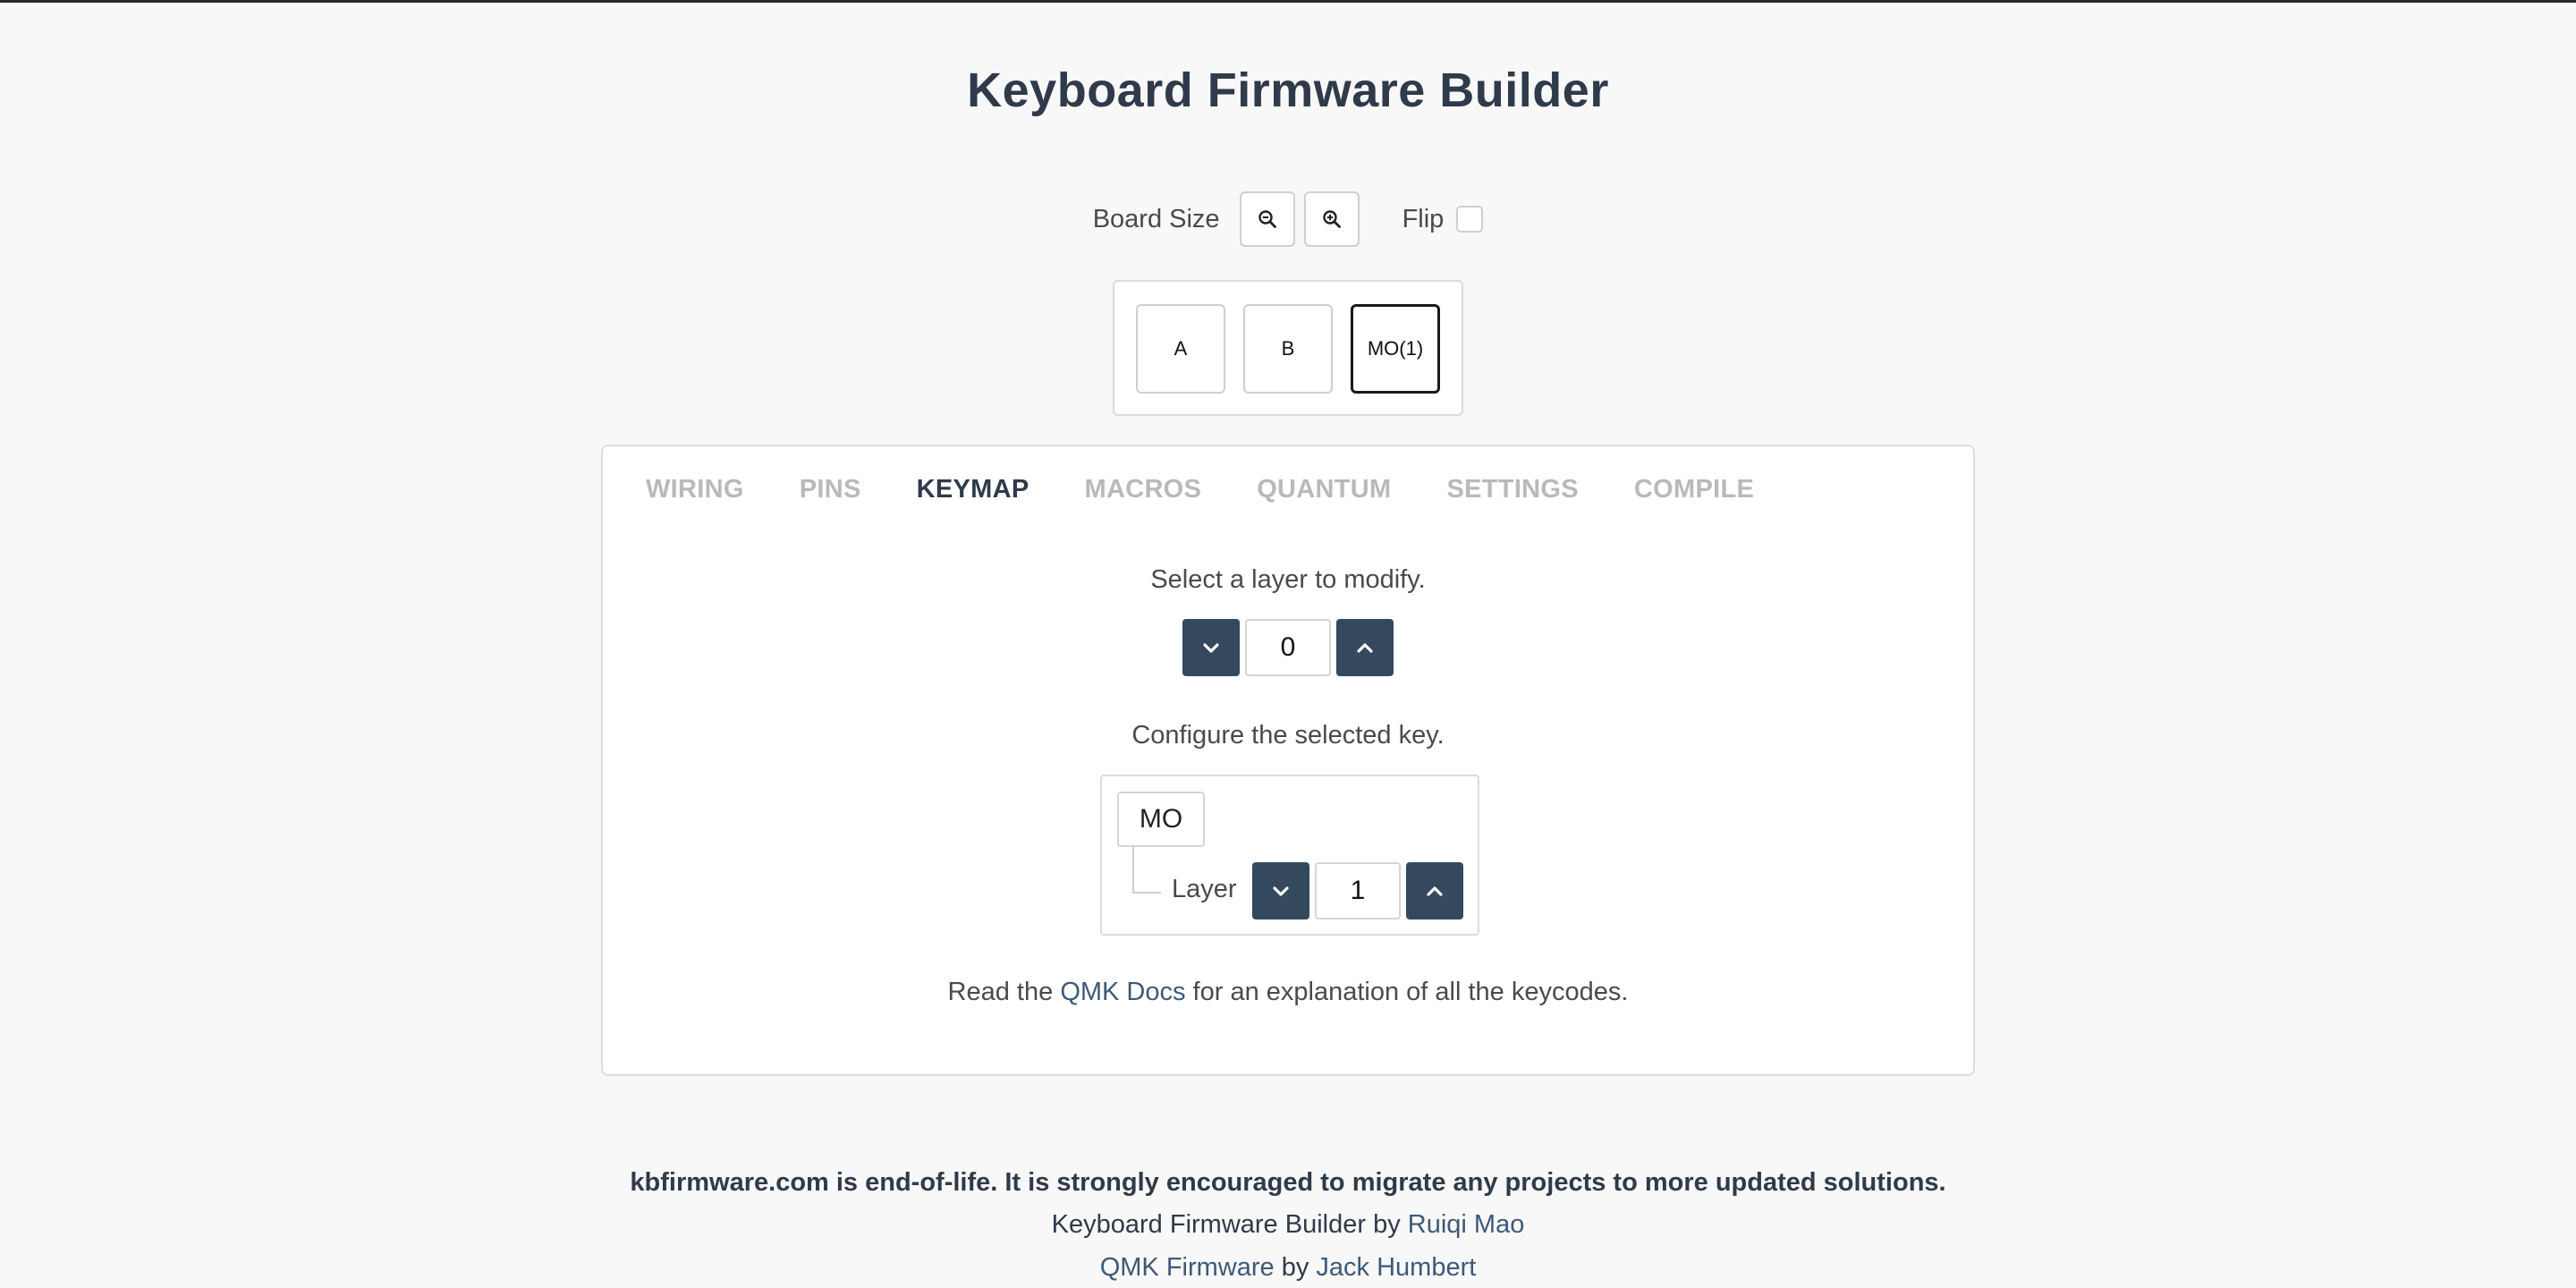 The height and width of the screenshot is (1288, 2576). I want to click on board-size-controls: Board Size Flip, so click(1288, 219).